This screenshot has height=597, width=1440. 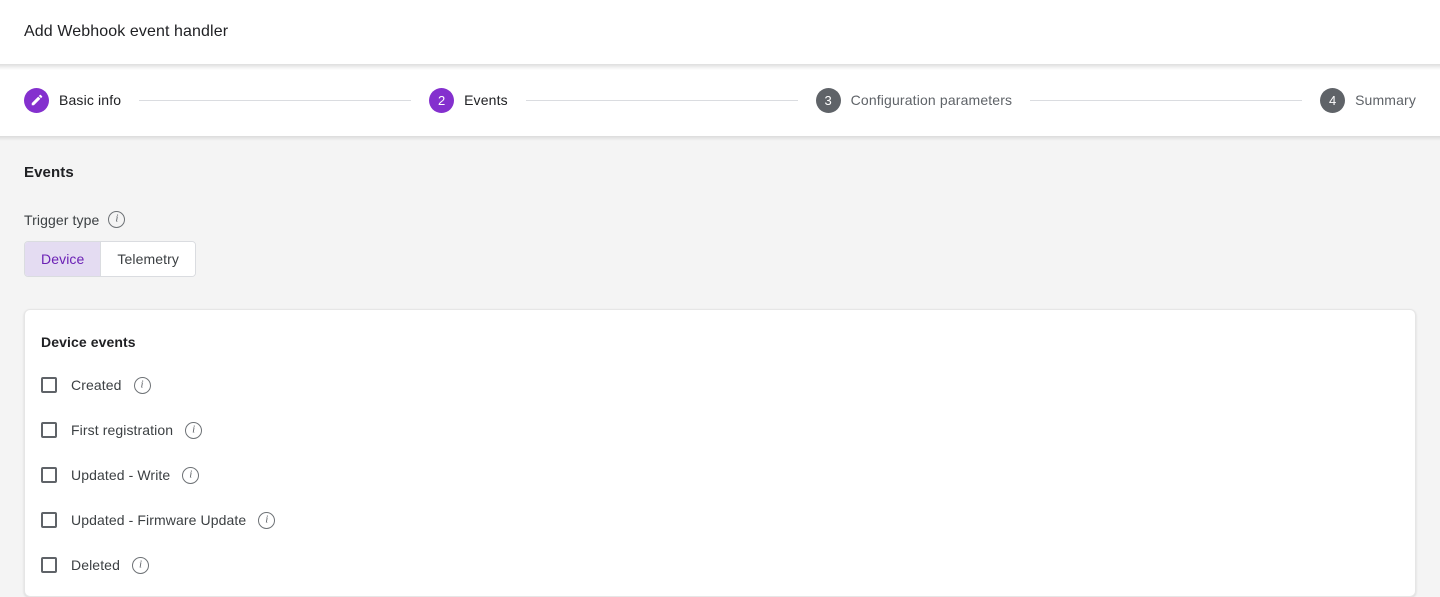 What do you see at coordinates (720, 475) in the screenshot?
I see `event-row-updated-write: Updated - Write i` at bounding box center [720, 475].